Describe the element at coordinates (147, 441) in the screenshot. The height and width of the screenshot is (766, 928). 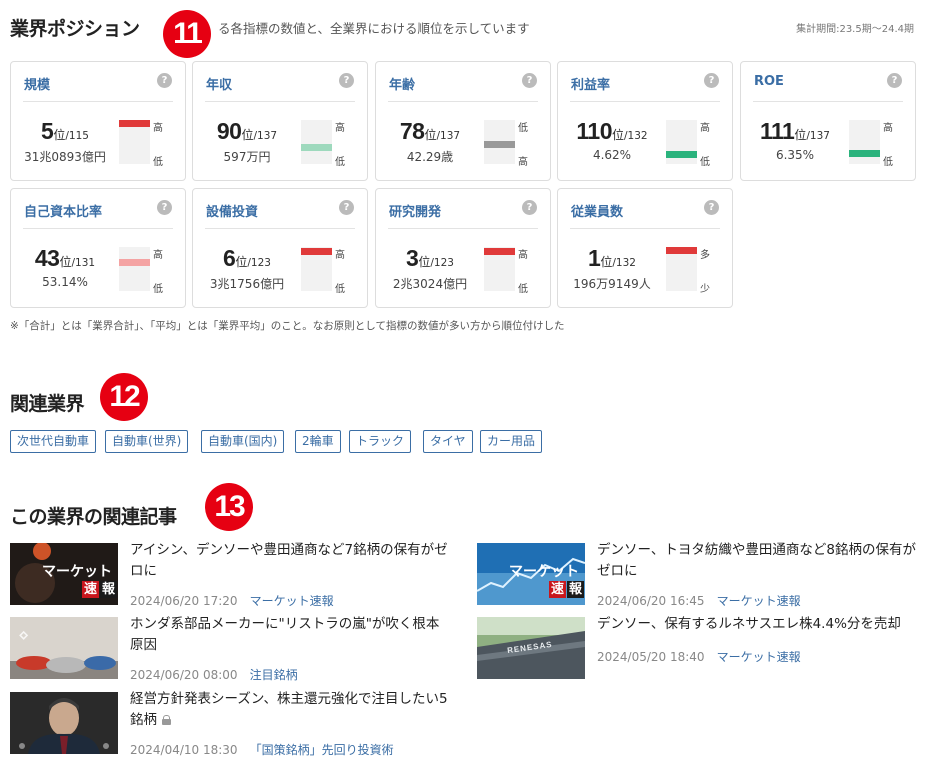
I see `related-industry-tag: 自動車(世界)` at that location.